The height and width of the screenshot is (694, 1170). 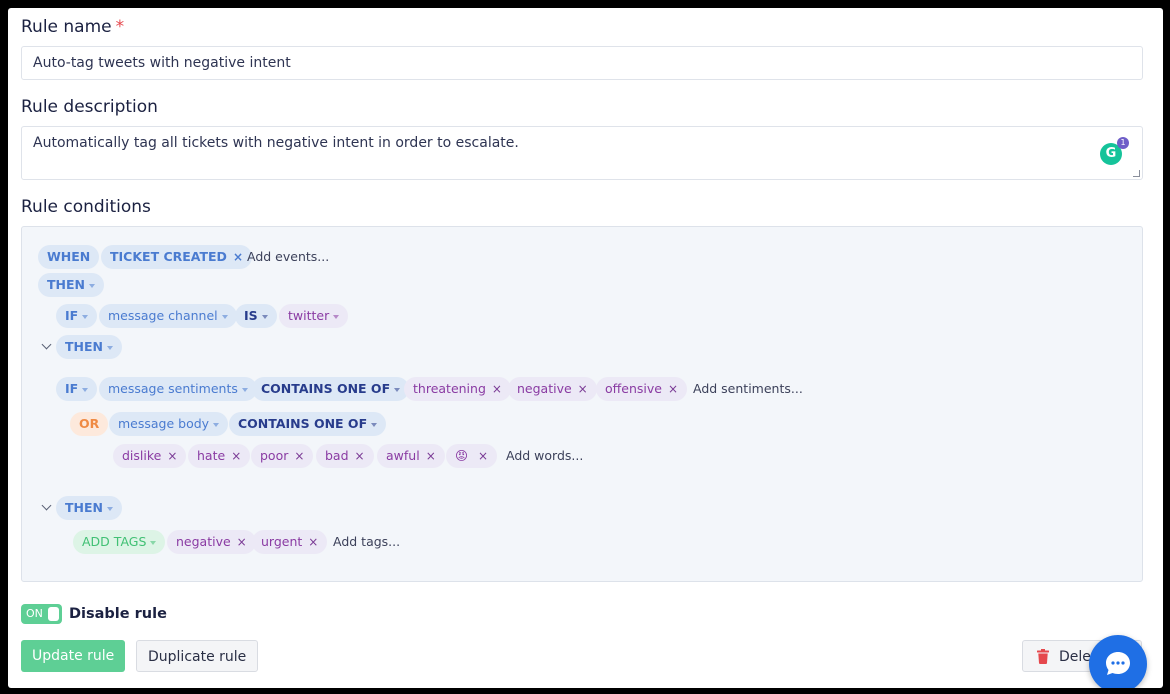 I want to click on then-dropdown-3: THEN, so click(x=89, y=508).